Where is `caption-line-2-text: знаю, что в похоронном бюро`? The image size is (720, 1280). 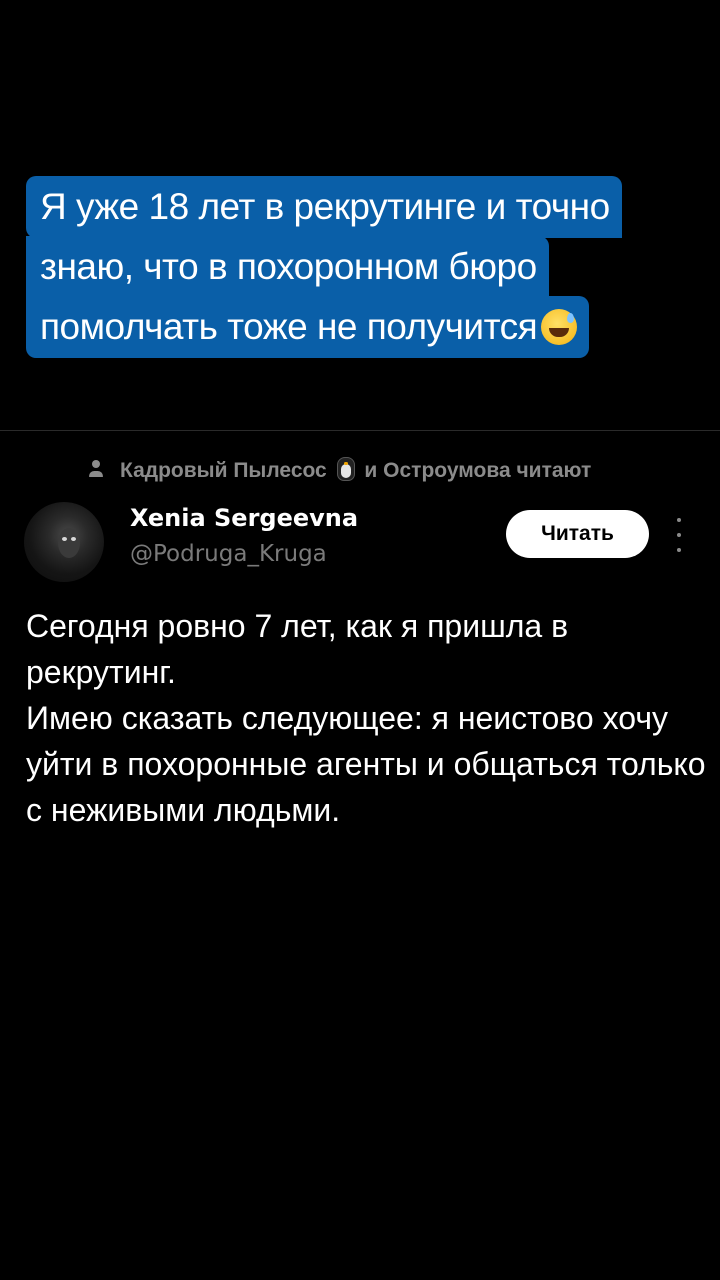 caption-line-2-text: знаю, что в похоронном бюро is located at coordinates (287, 267).